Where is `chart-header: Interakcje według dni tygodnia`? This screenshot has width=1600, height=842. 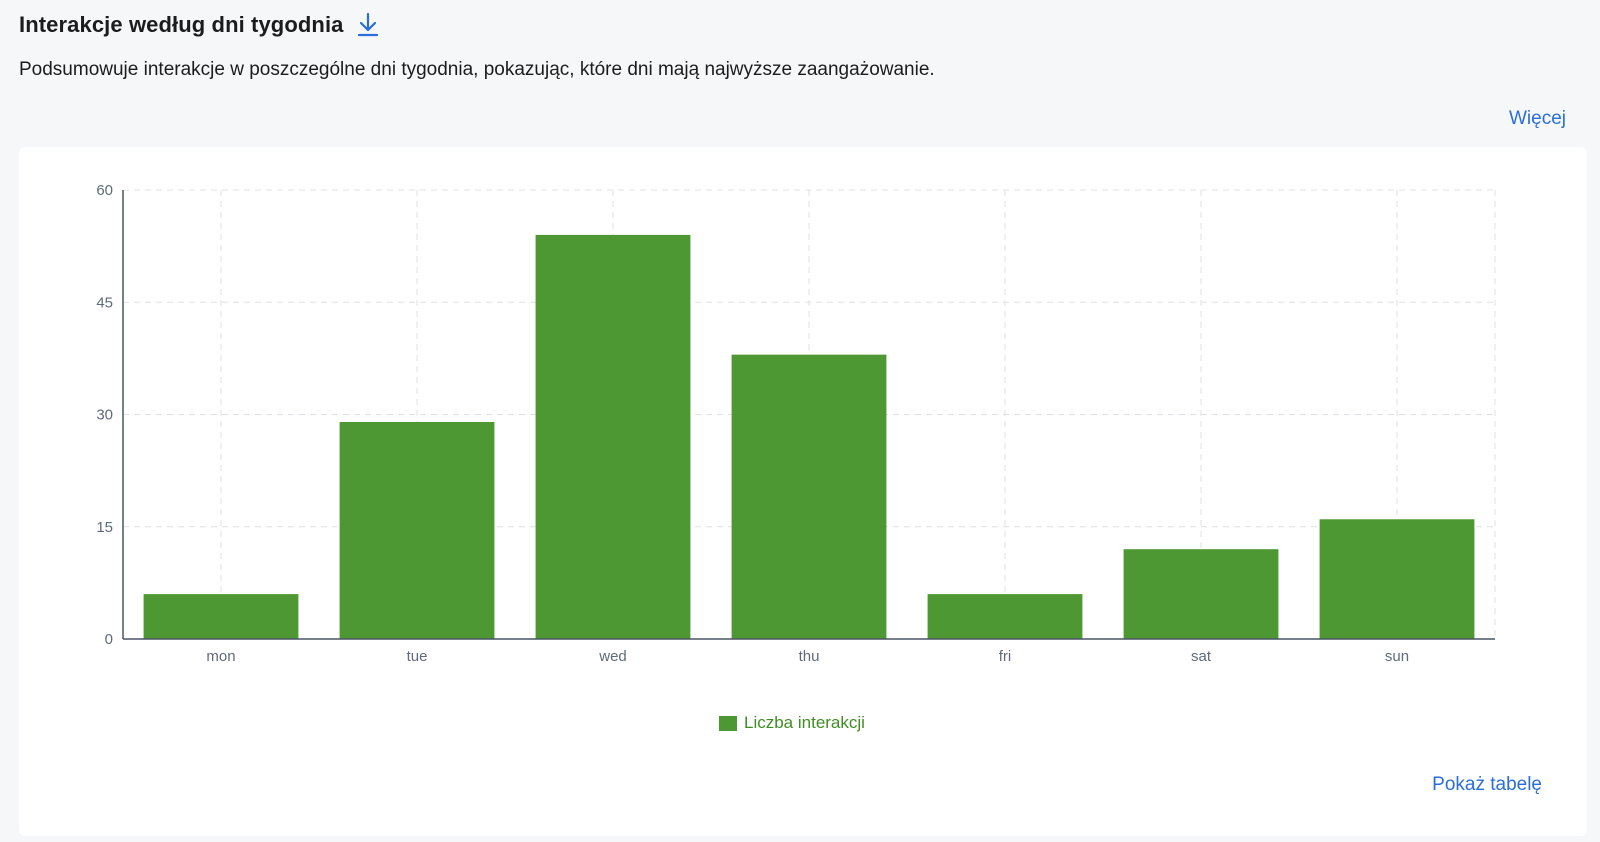 chart-header: Interakcje według dni tygodnia is located at coordinates (199, 25).